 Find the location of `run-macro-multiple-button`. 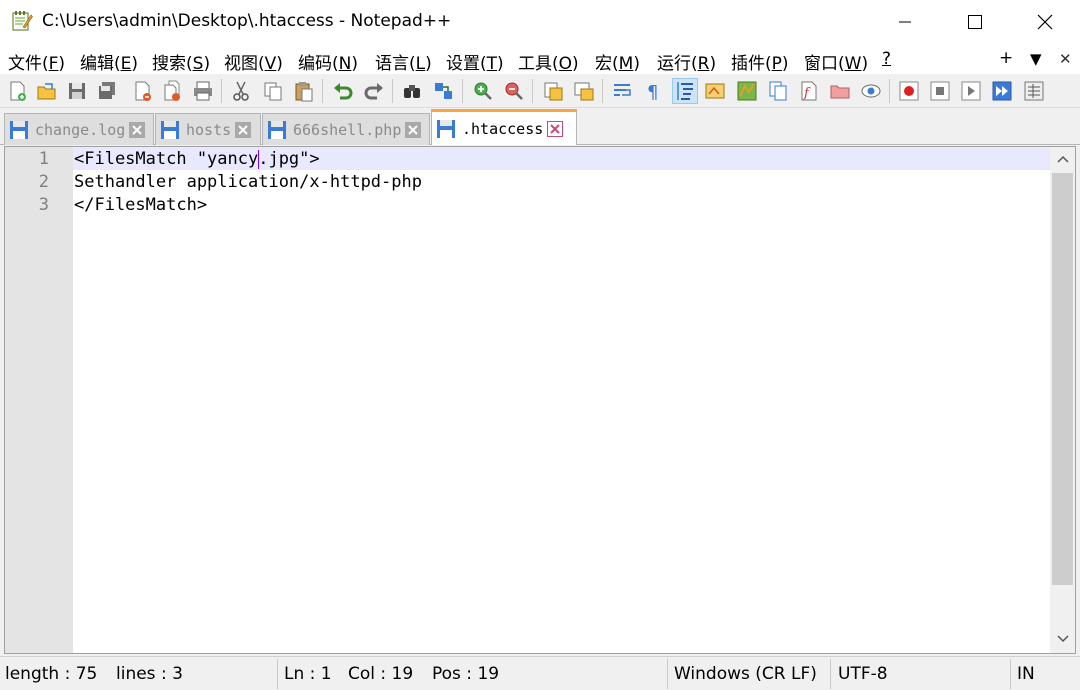

run-macro-multiple-button is located at coordinates (1002, 91).